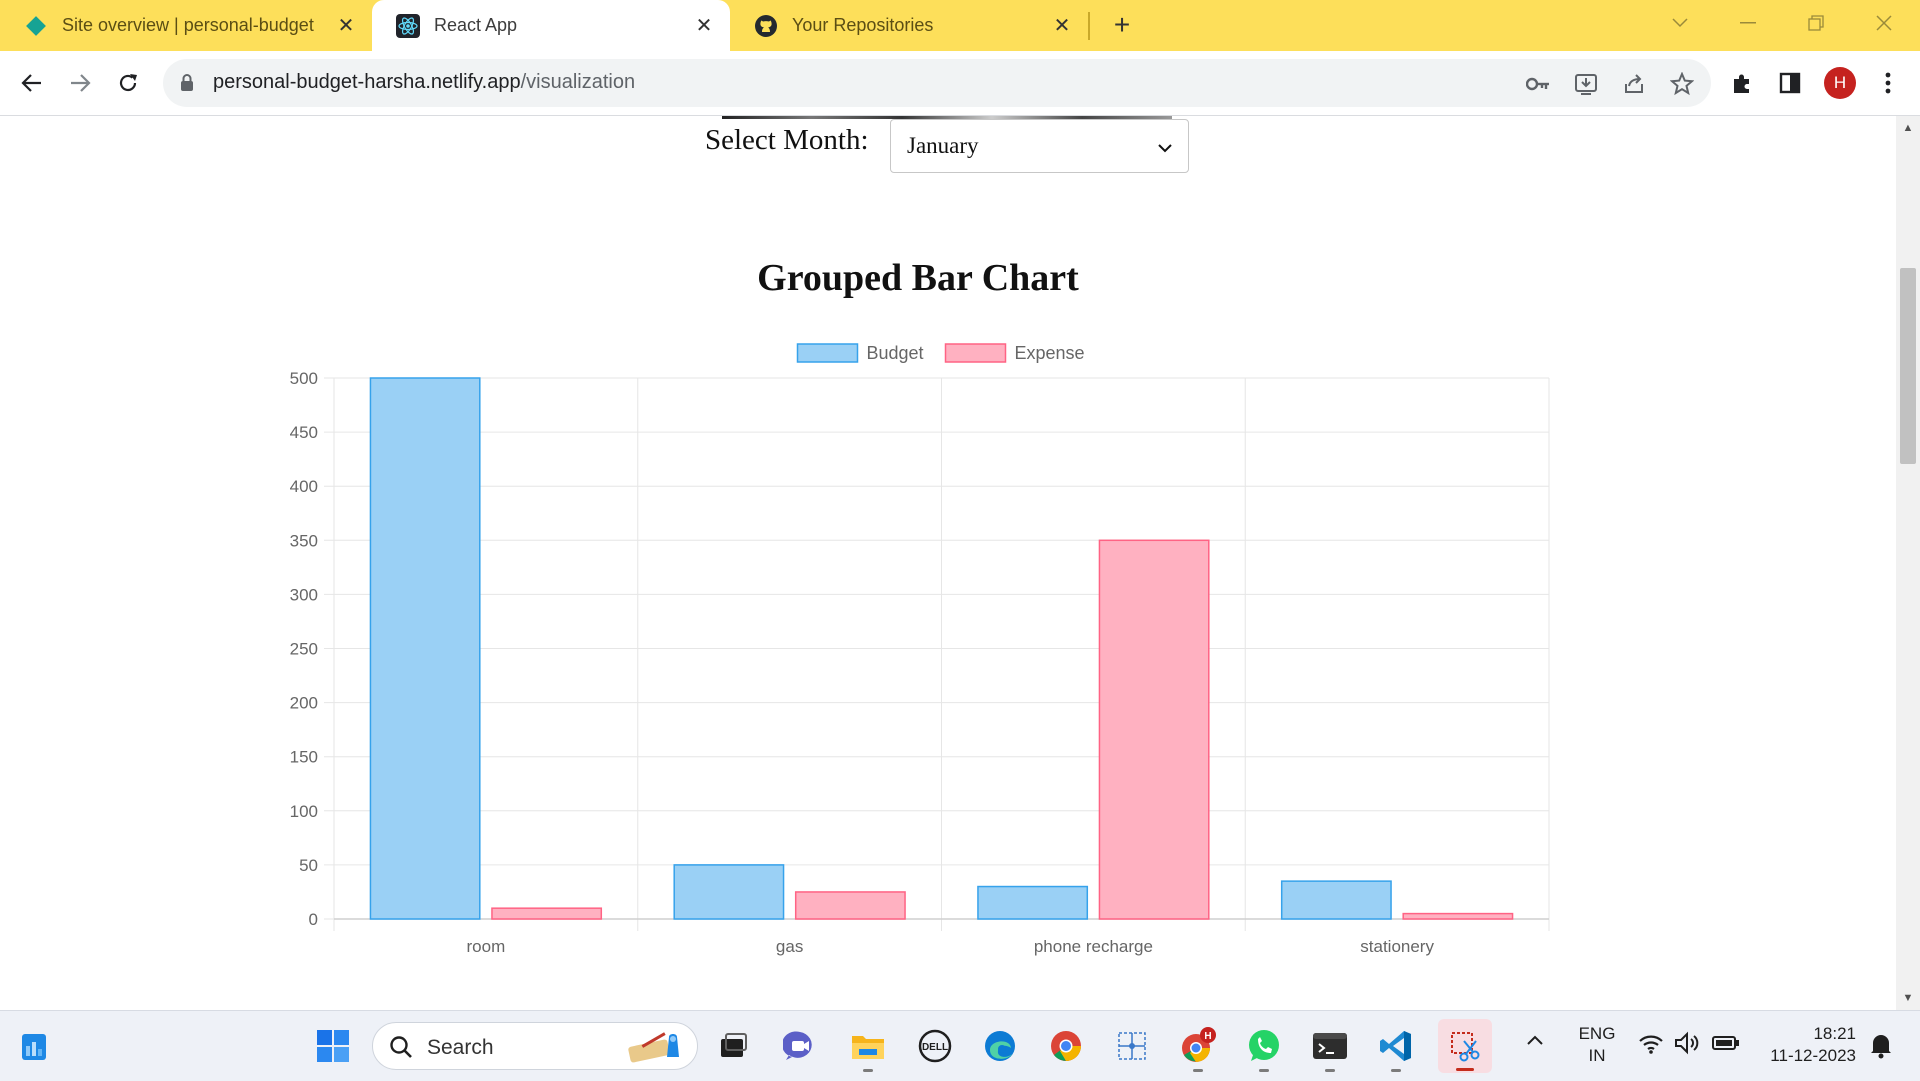 The image size is (1920, 1081). Describe the element at coordinates (1813, 1055) in the screenshot. I see `clock-date: 11-12-2023` at that location.